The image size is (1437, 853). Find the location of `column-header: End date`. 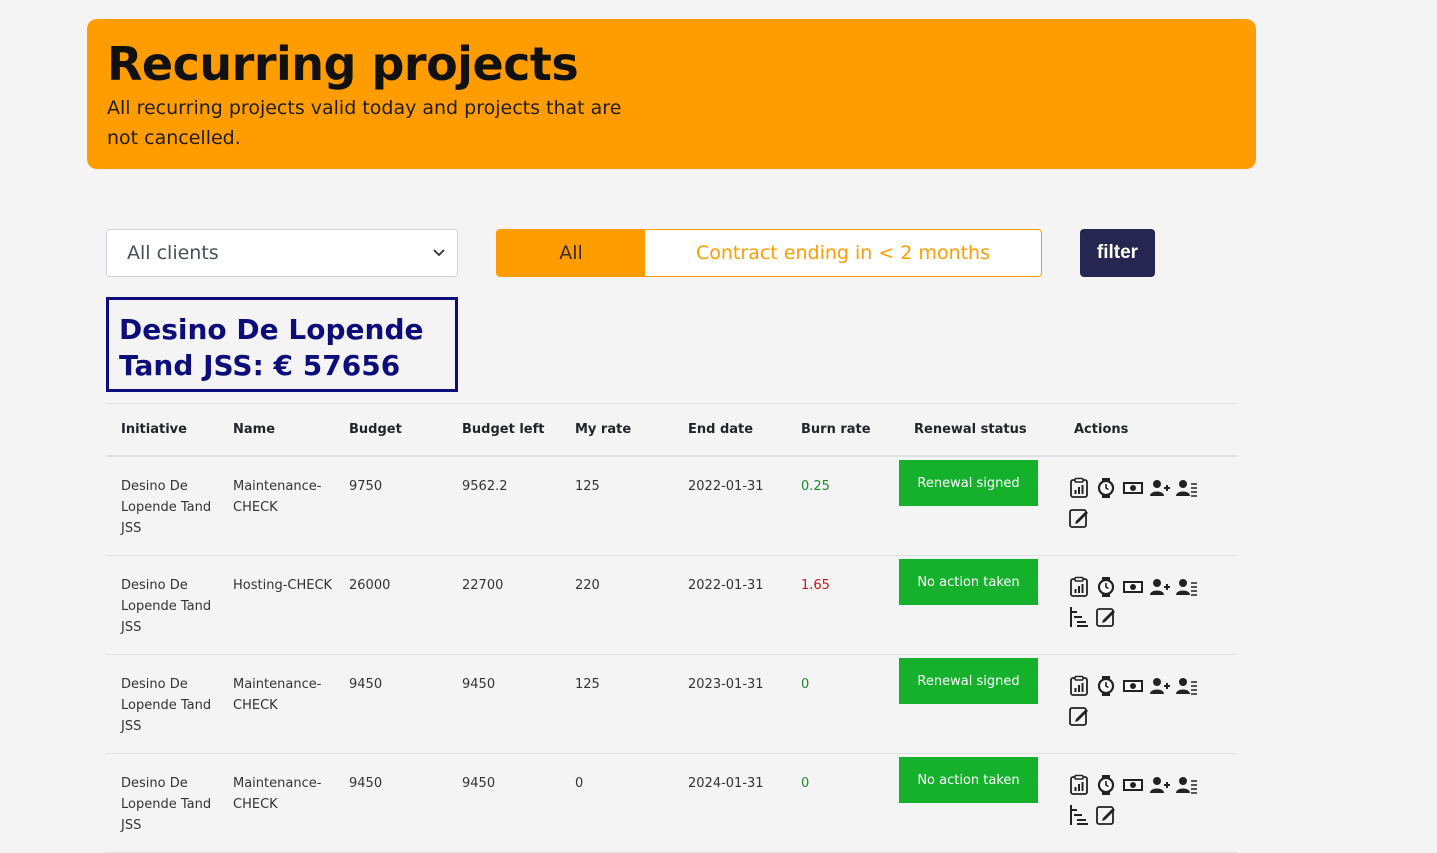

column-header: End date is located at coordinates (729, 430).